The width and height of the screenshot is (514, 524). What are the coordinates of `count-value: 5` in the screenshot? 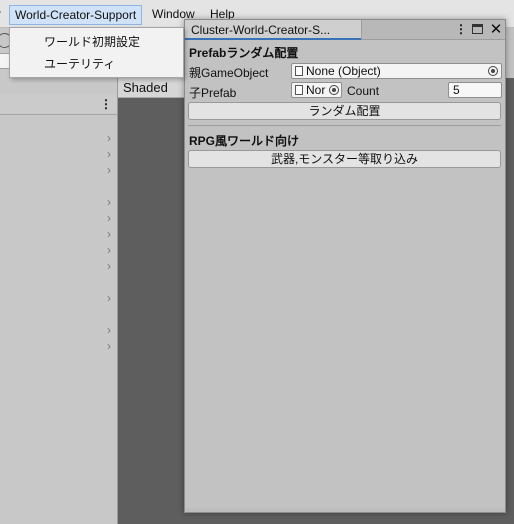 It's located at (456, 90).